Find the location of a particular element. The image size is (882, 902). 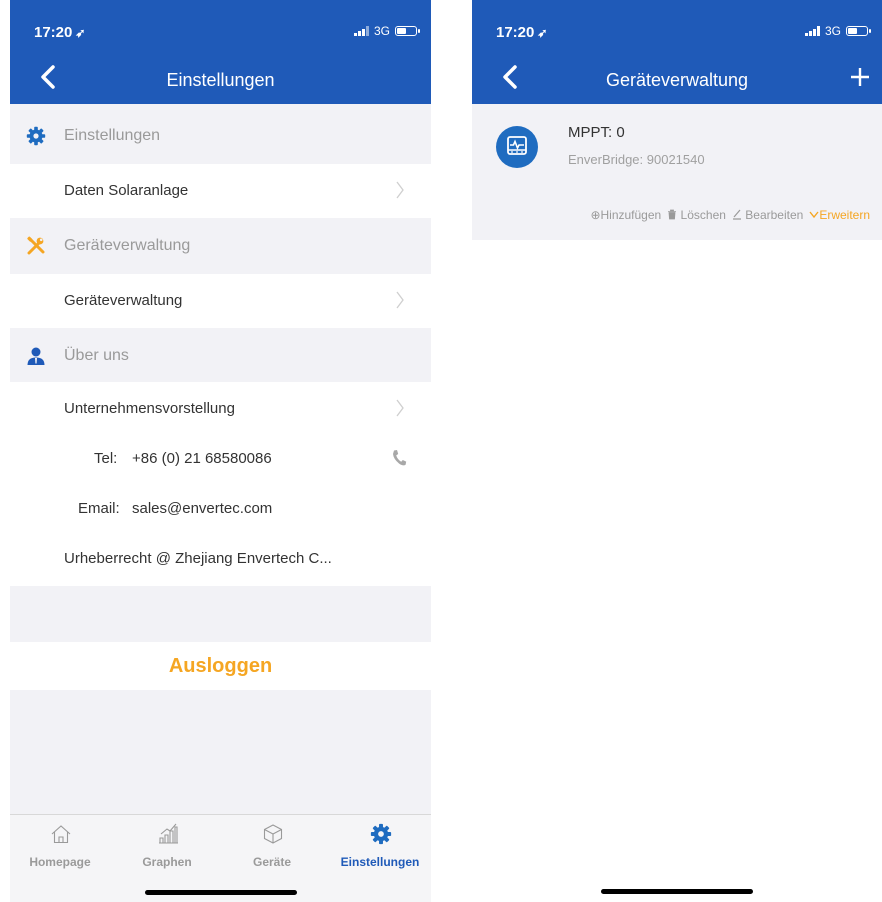

expand-label: Erweitern is located at coordinates (844, 215).